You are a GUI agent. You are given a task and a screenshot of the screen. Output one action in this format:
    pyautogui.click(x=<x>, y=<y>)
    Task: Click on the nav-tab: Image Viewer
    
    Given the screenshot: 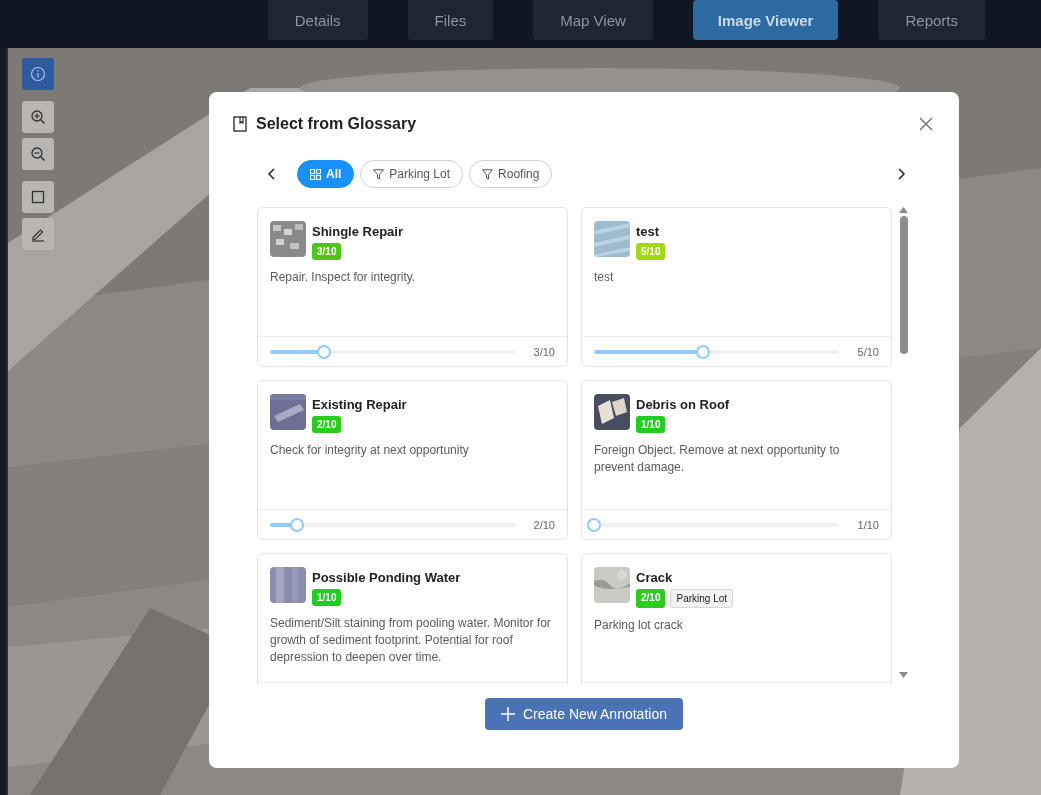 What is the action you would take?
    pyautogui.click(x=765, y=20)
    